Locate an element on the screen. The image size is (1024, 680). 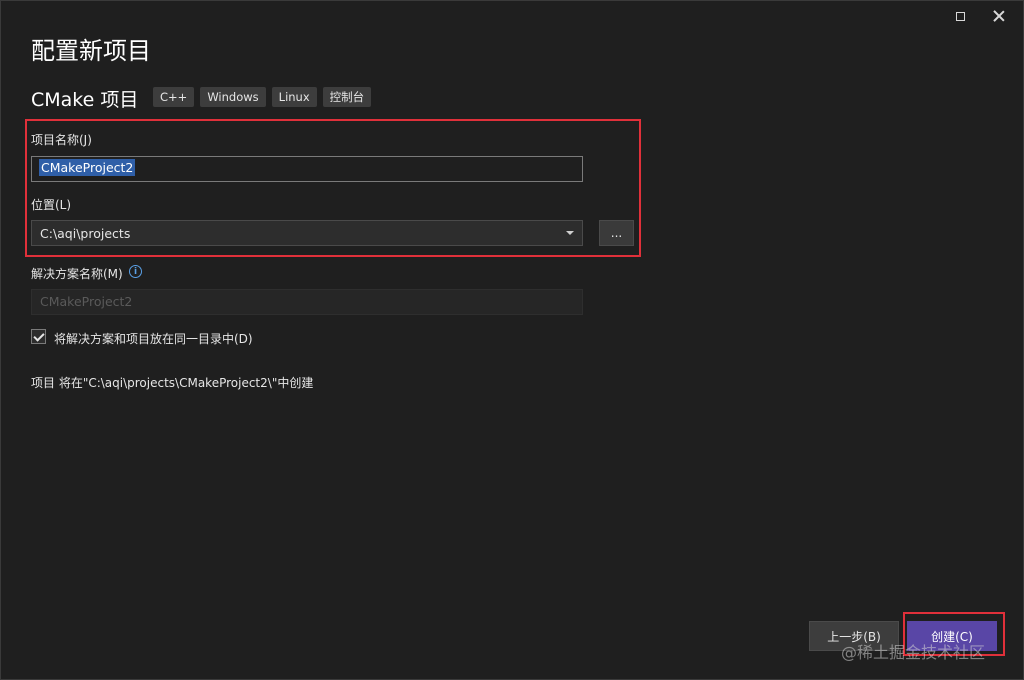
template-tags: C++ Windows Linux 控制台 is located at coordinates (262, 97).